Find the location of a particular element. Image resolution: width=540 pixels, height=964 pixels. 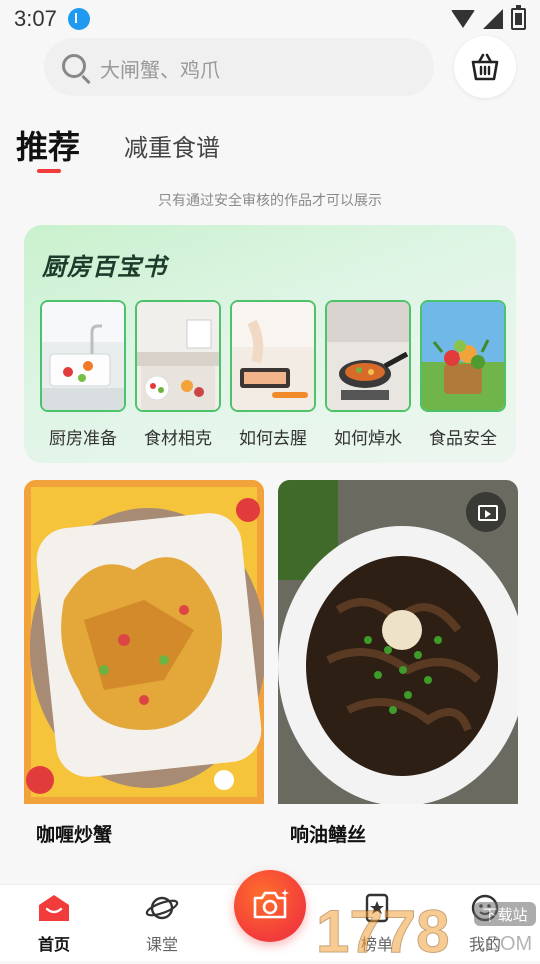

search-placeholder: 大闸蟹、鸡爪 is located at coordinates (160, 70).